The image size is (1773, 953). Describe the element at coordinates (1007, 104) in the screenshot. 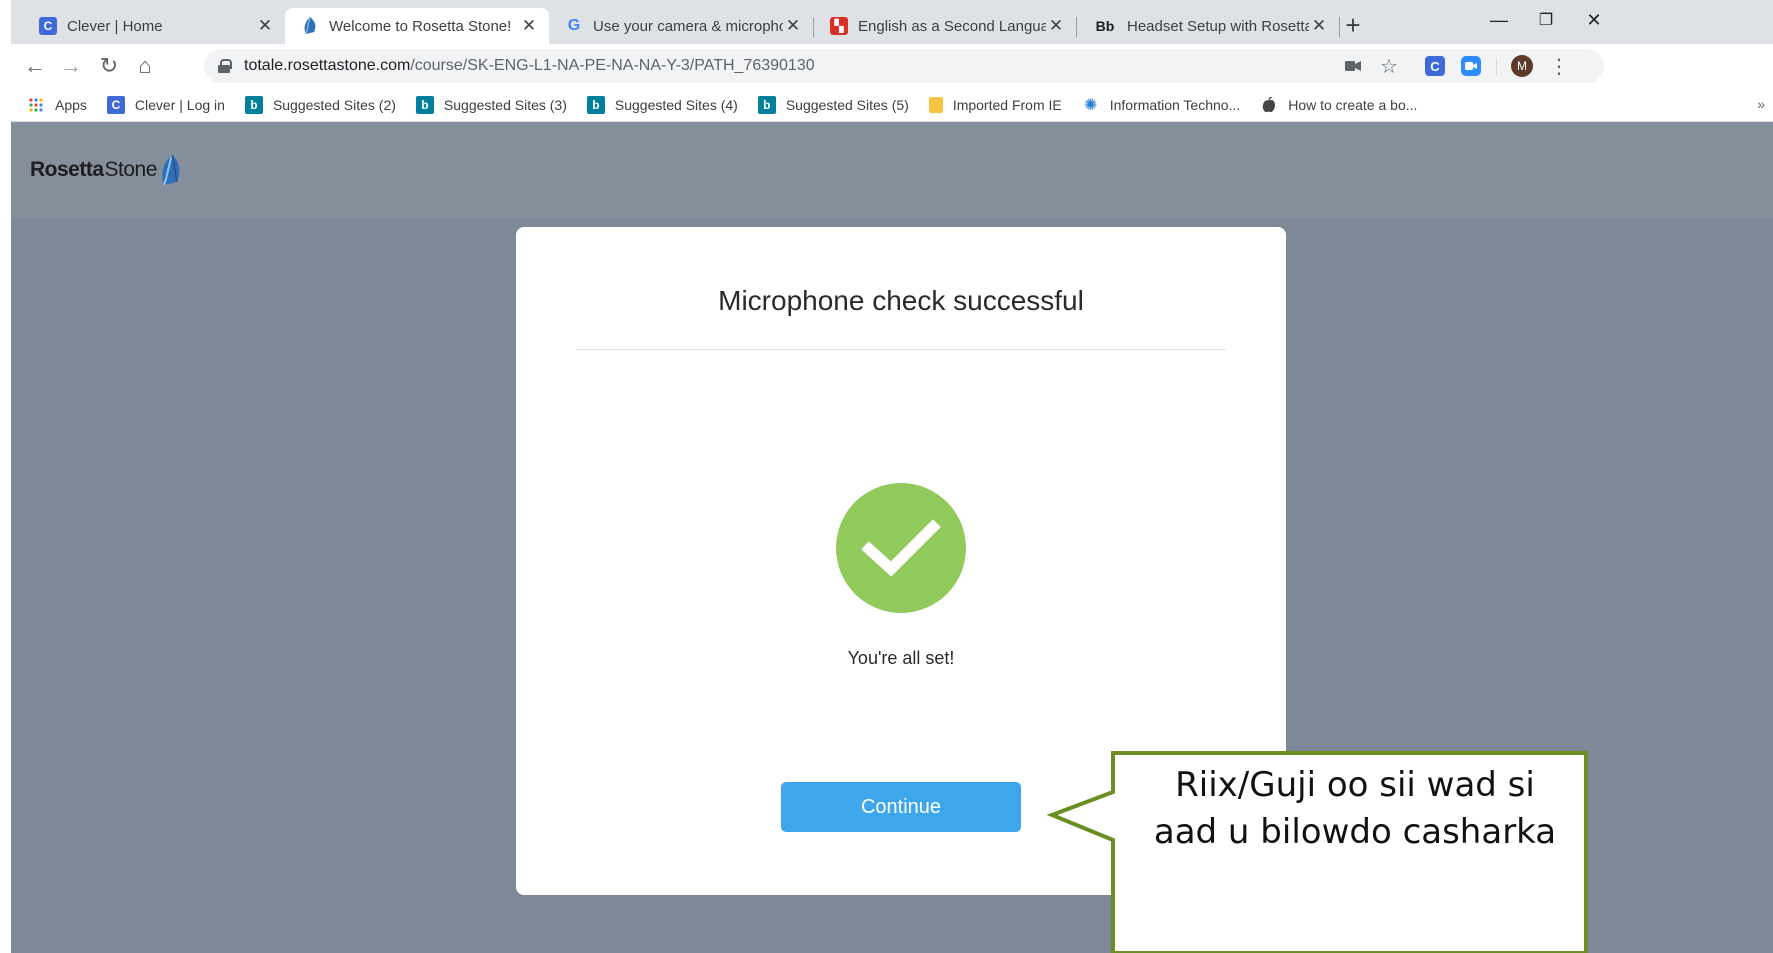

I see `bookmark-label: Imported From IE` at that location.